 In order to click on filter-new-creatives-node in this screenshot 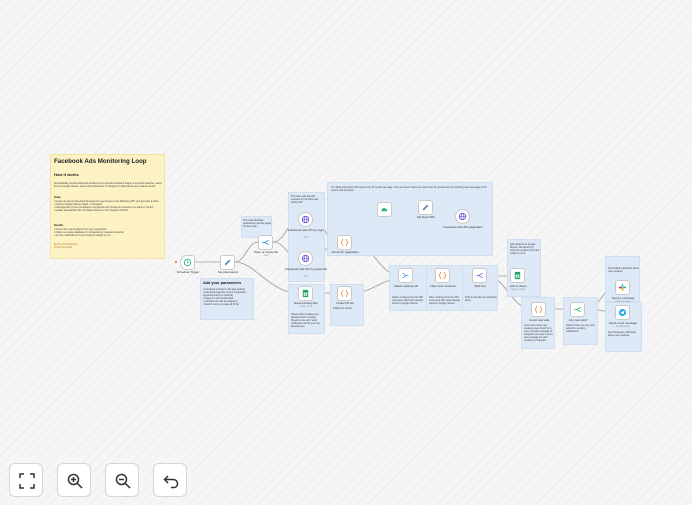, I will do `click(442, 275)`.